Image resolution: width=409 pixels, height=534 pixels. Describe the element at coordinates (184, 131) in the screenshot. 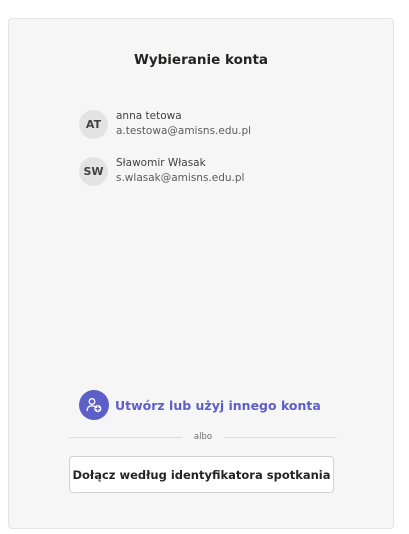

I see `account-email: a.testowa@amisns.edu.pl` at that location.